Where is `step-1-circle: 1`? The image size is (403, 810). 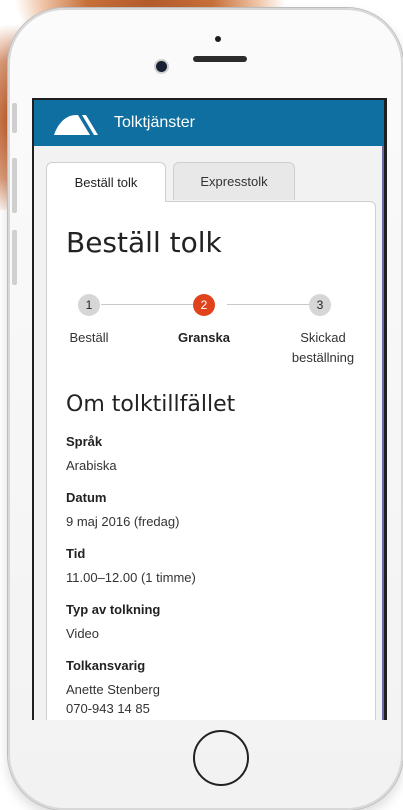
step-1-circle: 1 is located at coordinates (89, 305).